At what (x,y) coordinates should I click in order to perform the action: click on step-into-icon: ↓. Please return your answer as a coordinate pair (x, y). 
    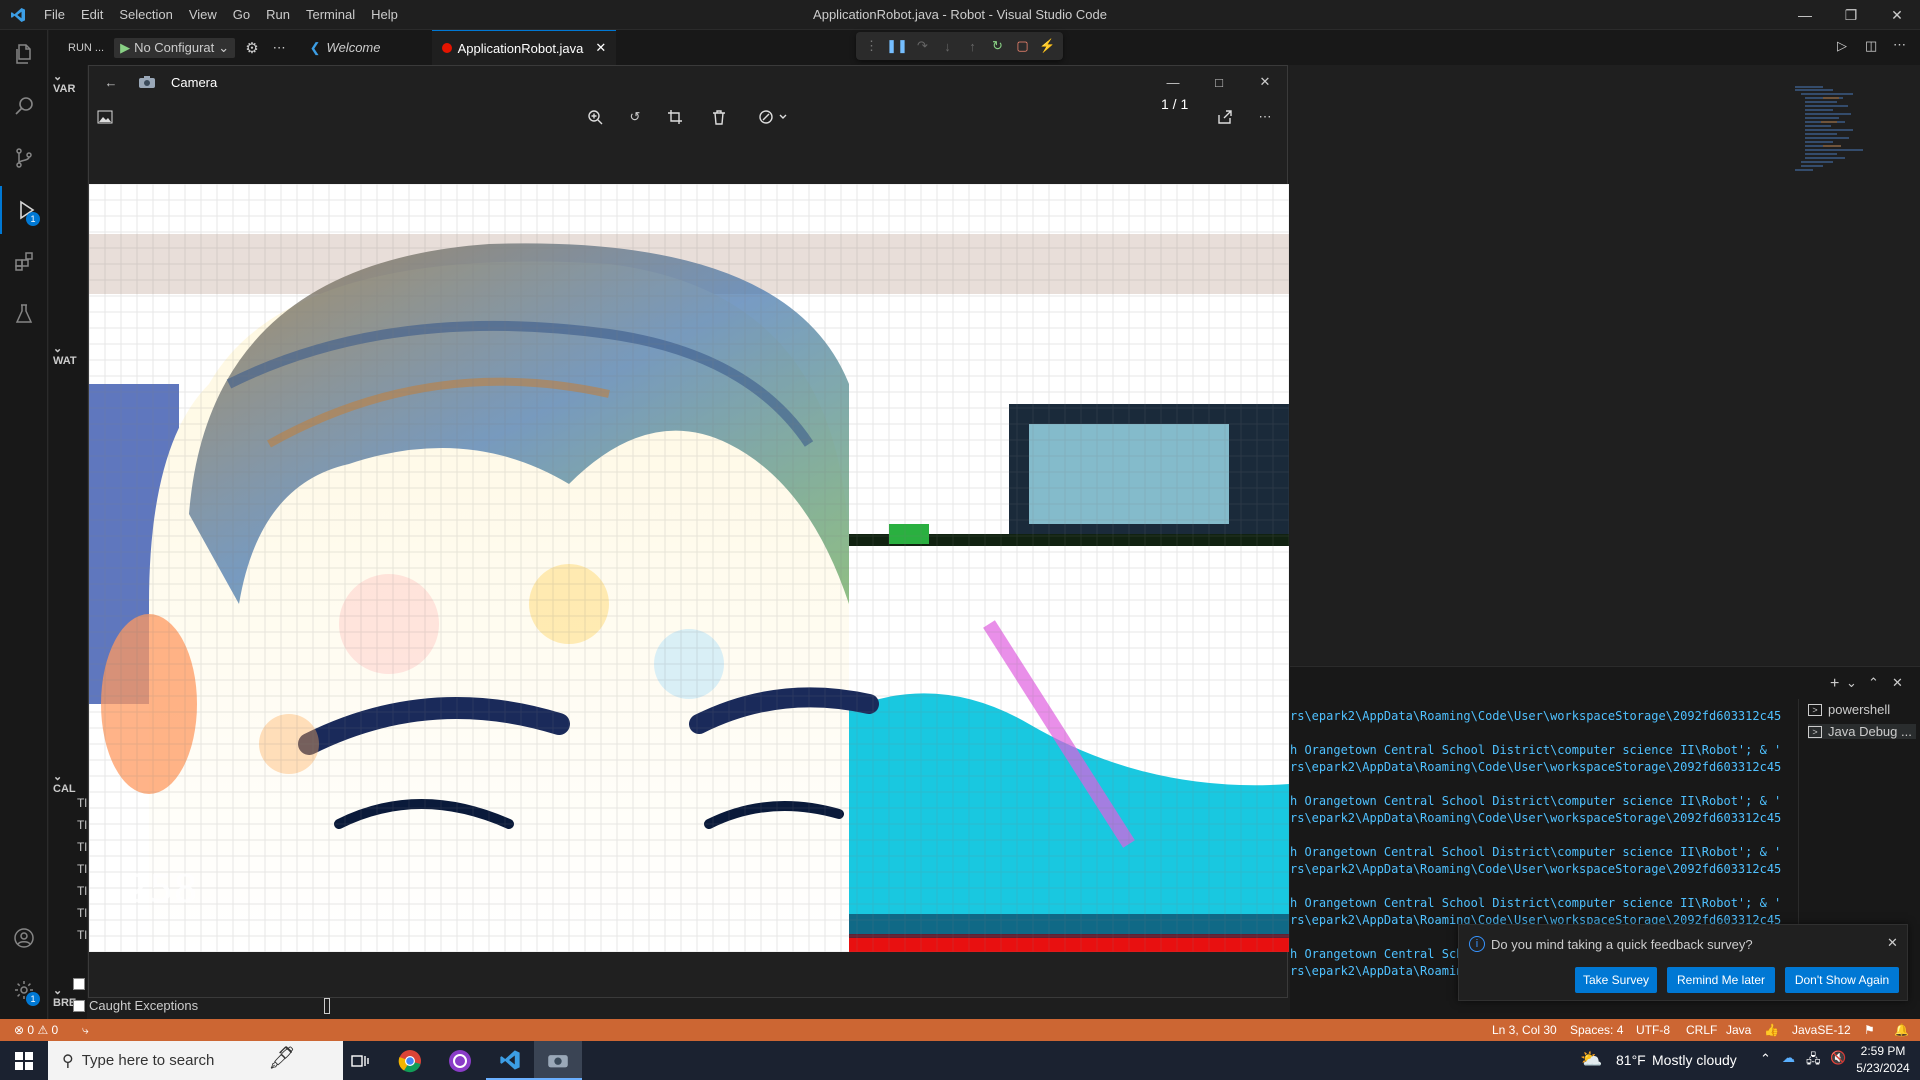
    Looking at the image, I should click on (947, 46).